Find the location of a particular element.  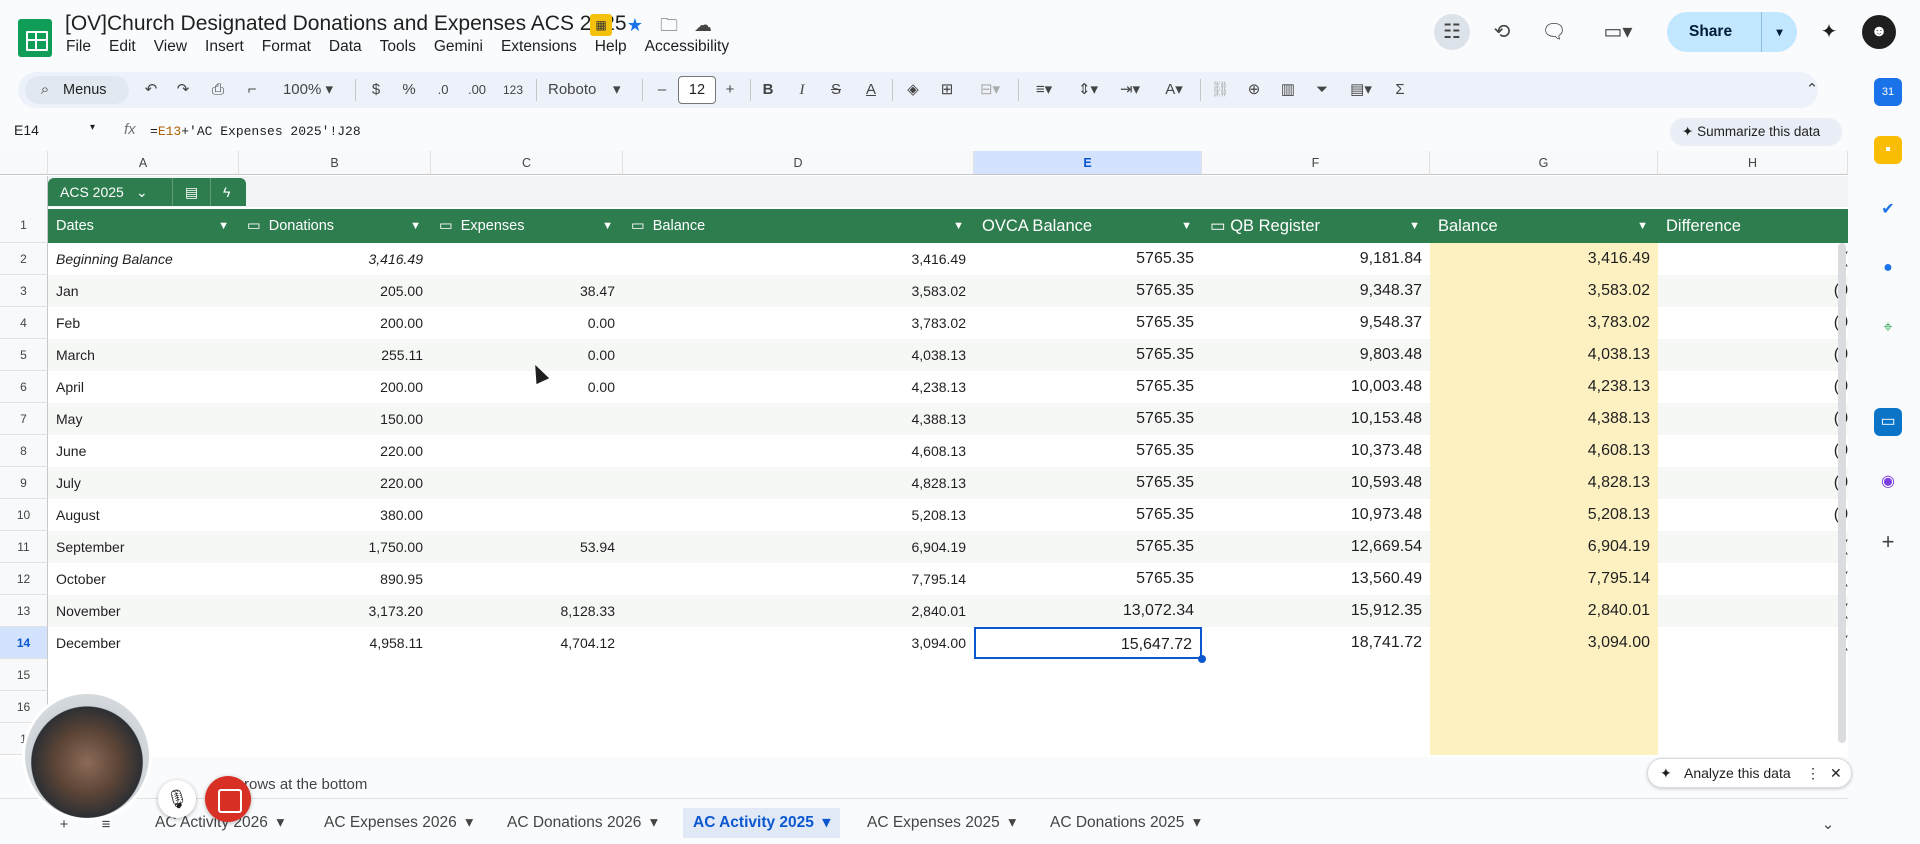

cell-a: October is located at coordinates (143, 579).